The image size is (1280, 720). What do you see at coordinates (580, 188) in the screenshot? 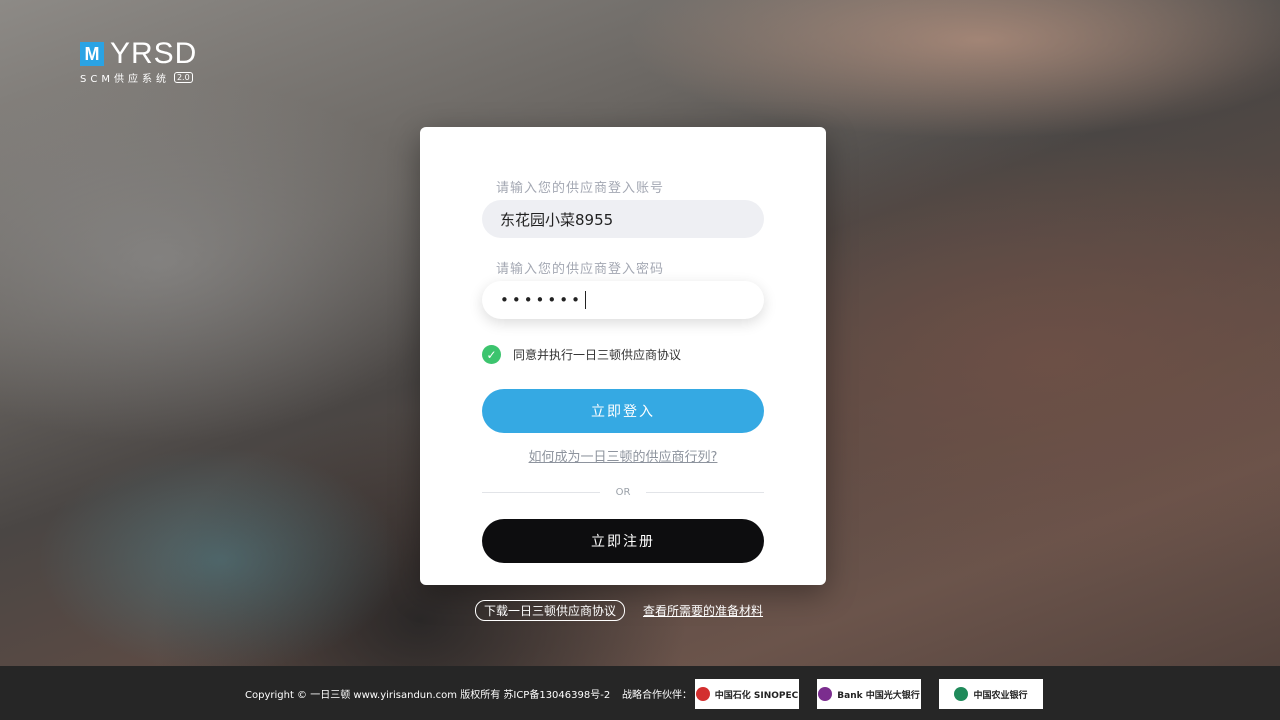
I see `account-label: 请输入您的供应商登入账号` at bounding box center [580, 188].